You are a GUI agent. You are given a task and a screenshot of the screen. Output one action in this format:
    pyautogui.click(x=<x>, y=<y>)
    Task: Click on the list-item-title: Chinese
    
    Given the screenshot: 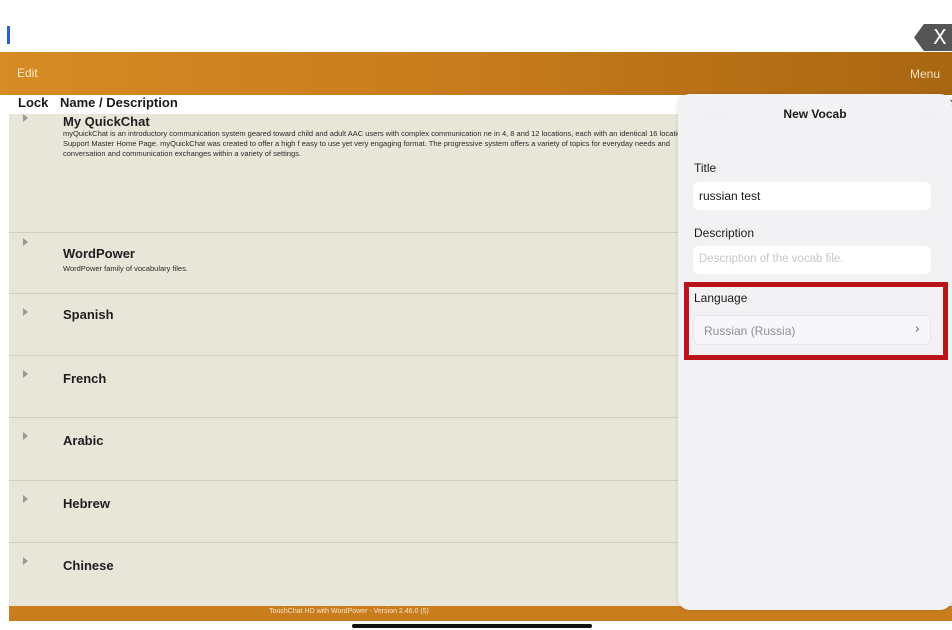 What is the action you would take?
    pyautogui.click(x=88, y=565)
    